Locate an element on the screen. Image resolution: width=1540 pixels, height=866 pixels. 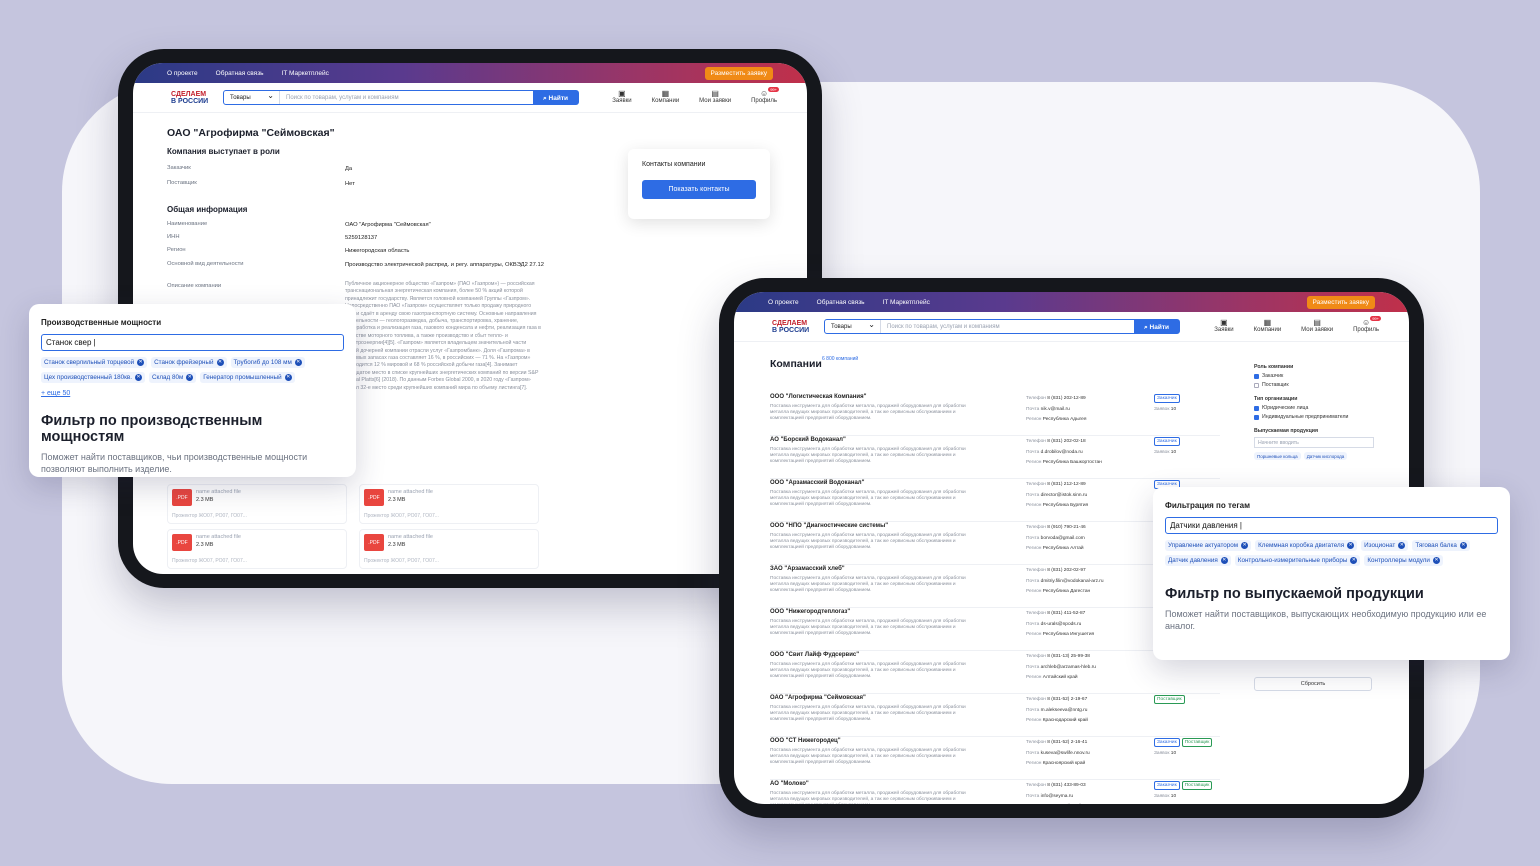
company-name: ООО "Логистическая Компания" is located at coordinates (818, 397).